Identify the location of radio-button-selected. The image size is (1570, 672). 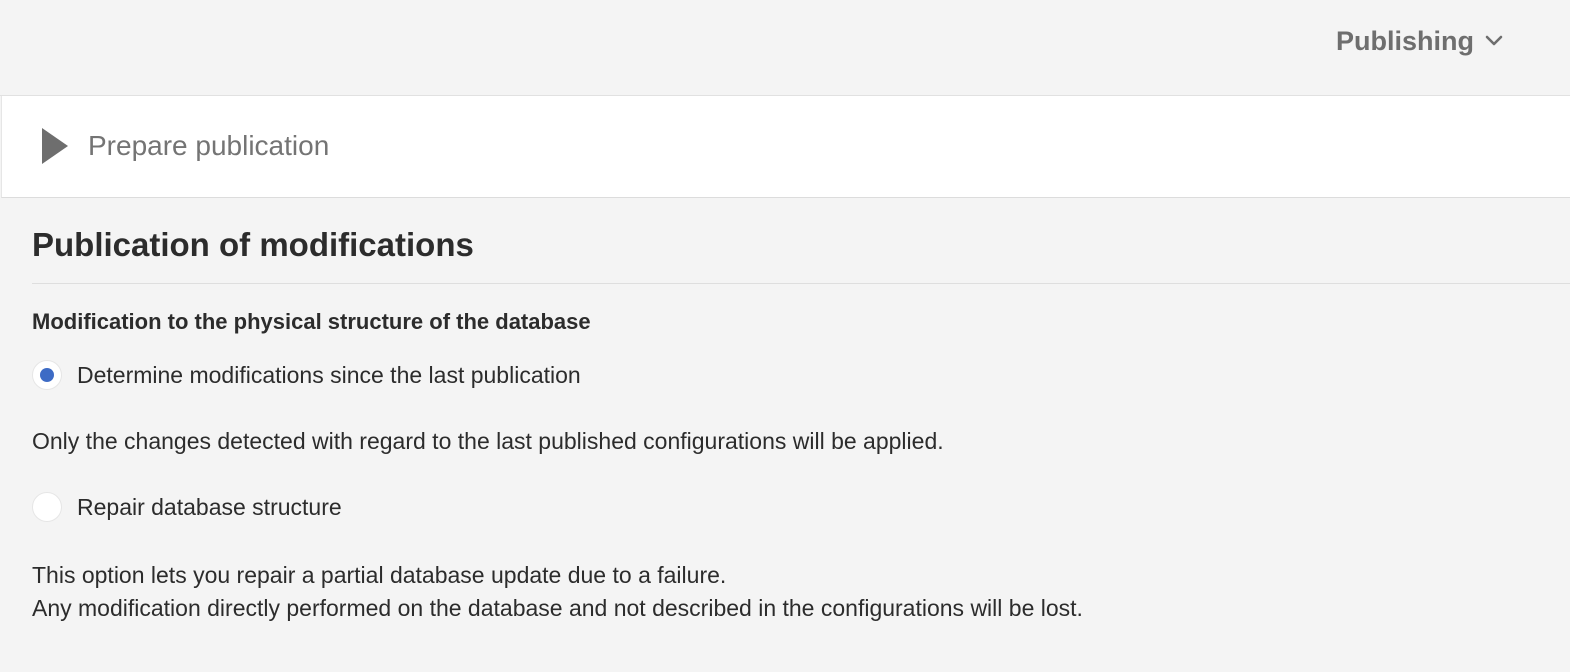
(47, 375).